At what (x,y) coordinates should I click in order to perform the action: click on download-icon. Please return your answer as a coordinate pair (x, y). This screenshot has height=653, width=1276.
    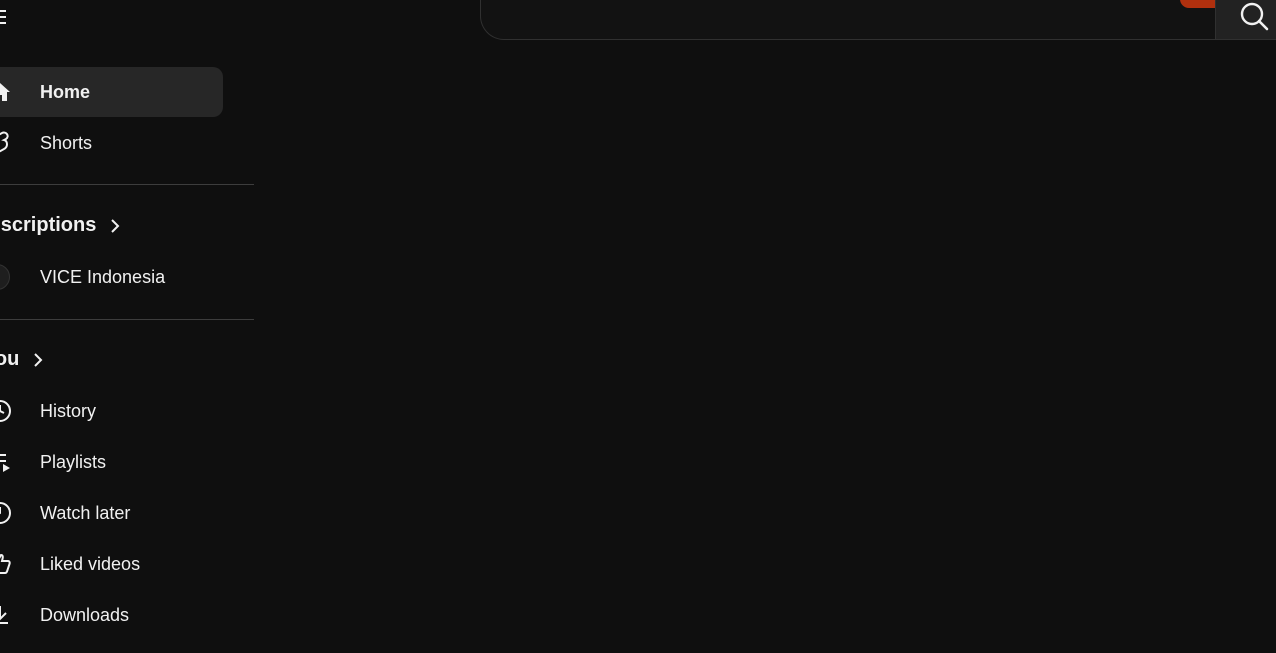
    Looking at the image, I should click on (6, 615).